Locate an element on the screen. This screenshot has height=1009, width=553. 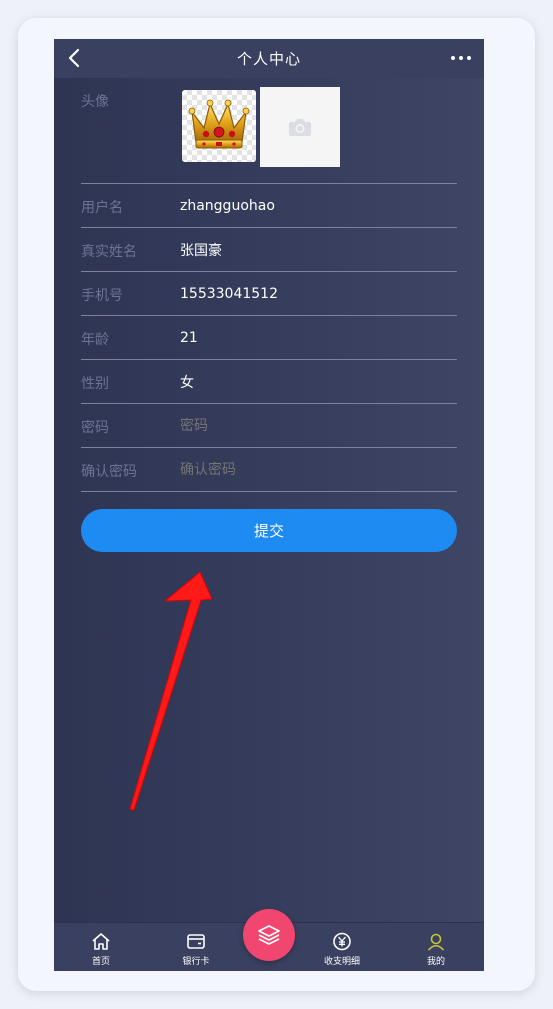
avatar-thumbnail is located at coordinates (219, 126).